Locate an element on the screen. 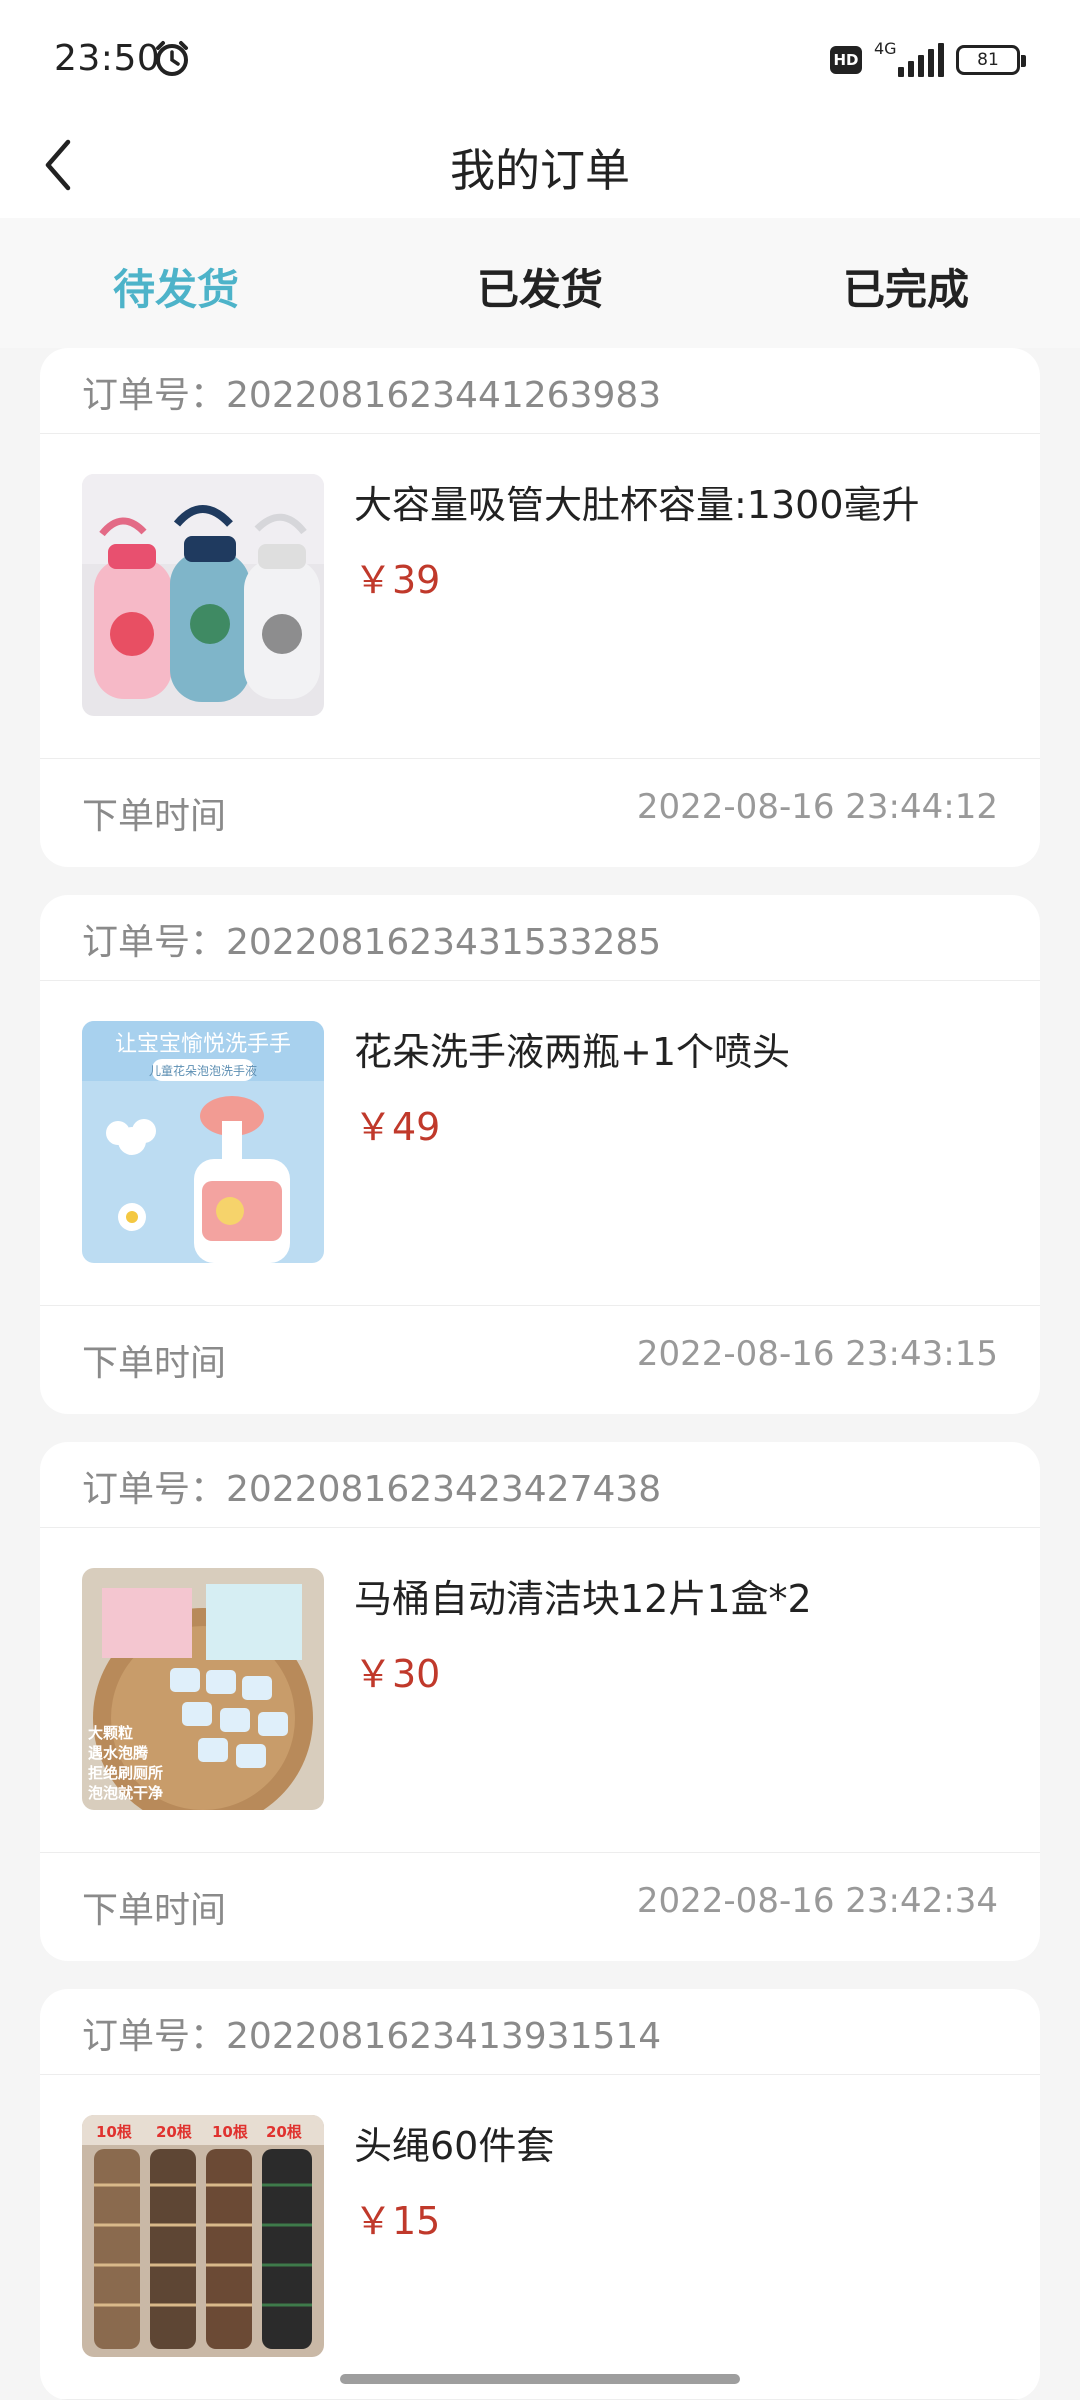  order-time: 2022-08-16 23:42:34 is located at coordinates (817, 1901).